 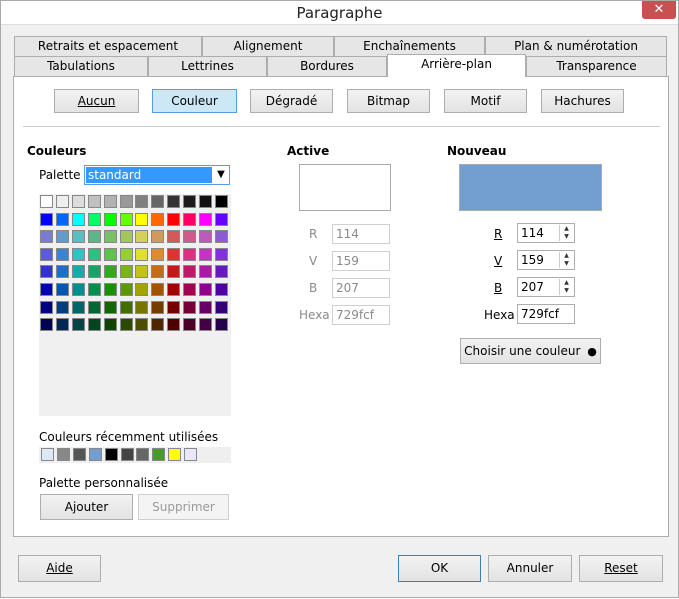 What do you see at coordinates (59, 568) in the screenshot?
I see `help-button: Aide` at bounding box center [59, 568].